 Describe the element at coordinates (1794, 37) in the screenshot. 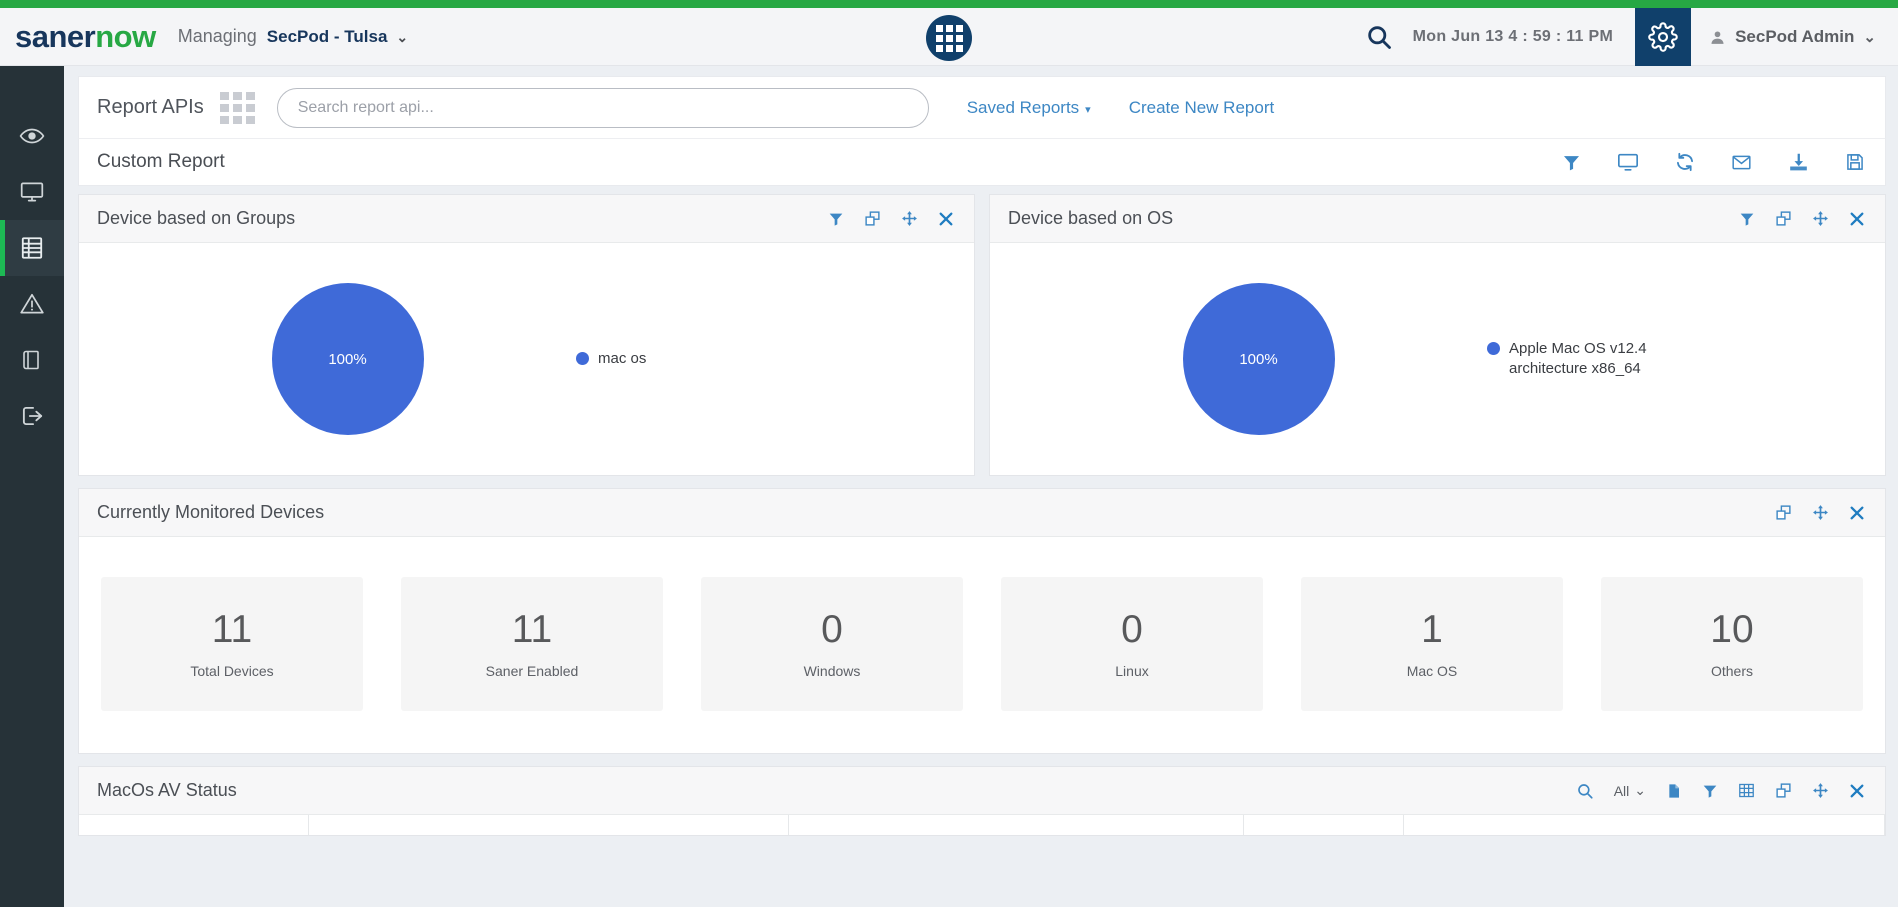

I see `user-menu: SecPod Admin ⌄` at that location.